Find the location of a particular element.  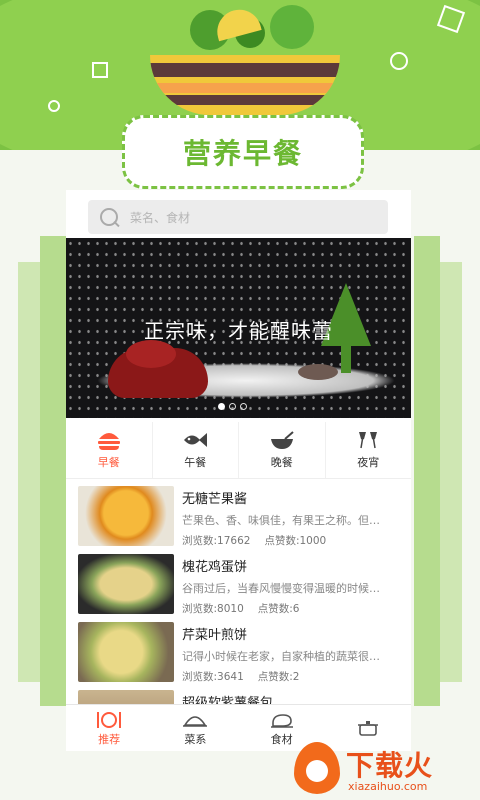

watermark-text: 下载火 is located at coordinates (390, 765).